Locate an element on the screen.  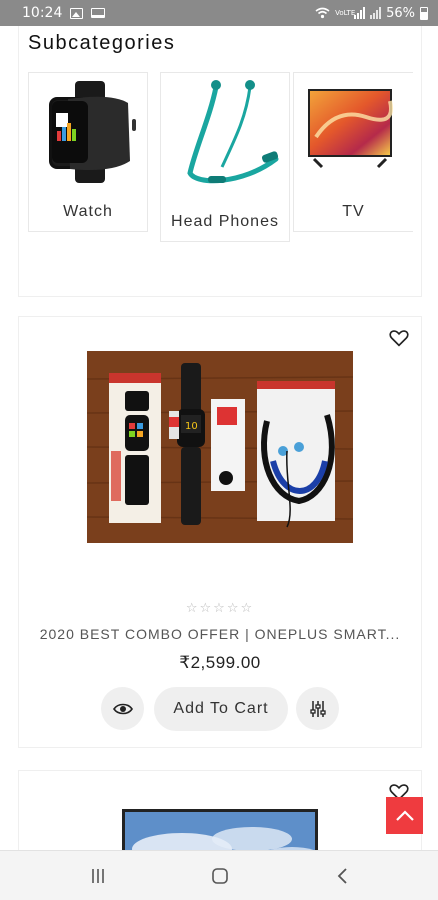
subcategory-headphones: Head Phones is located at coordinates (225, 157).